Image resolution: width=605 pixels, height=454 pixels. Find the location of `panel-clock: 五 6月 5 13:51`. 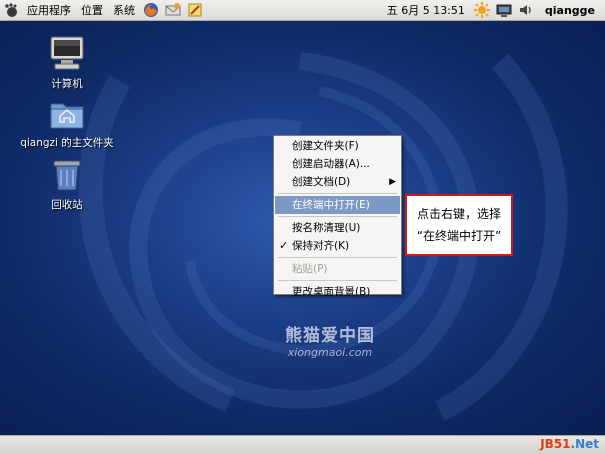

panel-clock: 五 6月 5 13:51 is located at coordinates (426, 10).